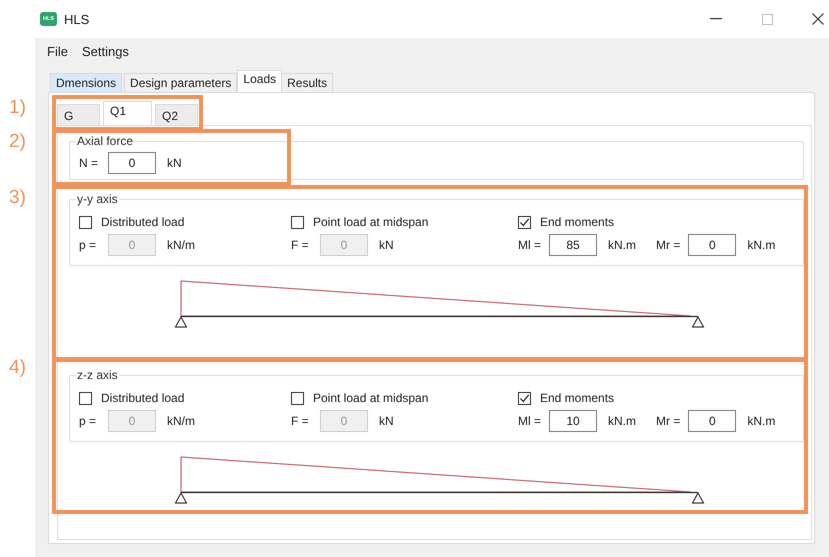 The width and height of the screenshot is (829, 557). I want to click on group-title: z-z axis, so click(97, 375).